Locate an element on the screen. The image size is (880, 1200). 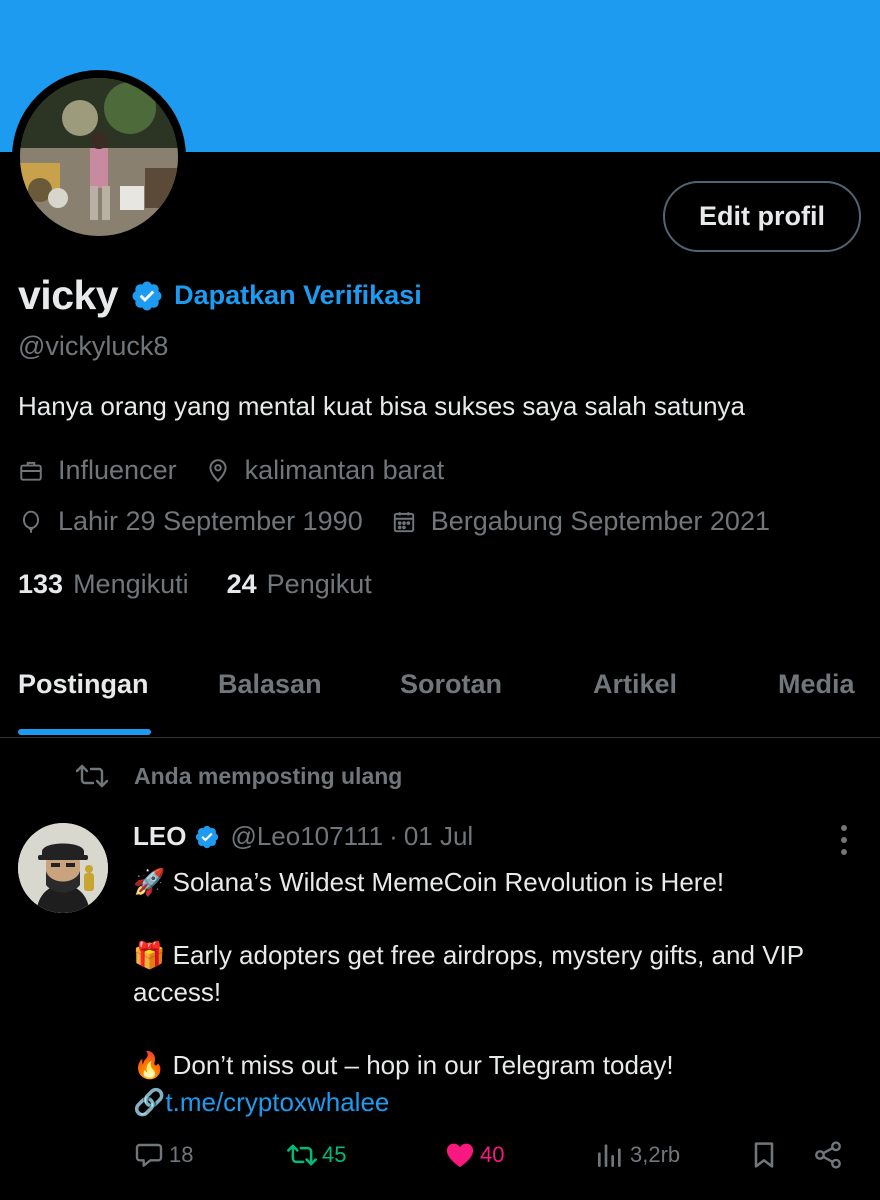
followers-label: Pengikut is located at coordinates (319, 584).